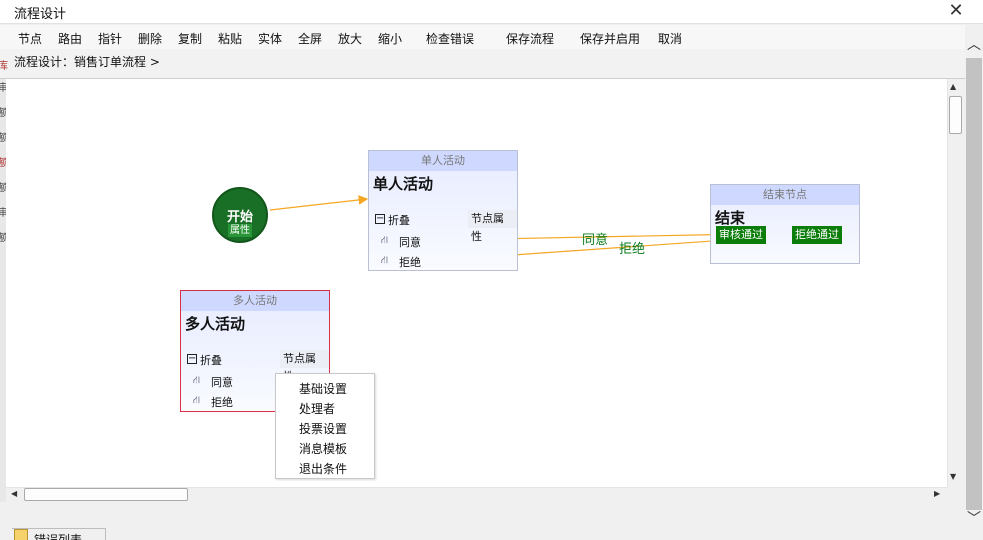 This screenshot has height=540, width=983. I want to click on node-title: 结束, so click(730, 218).